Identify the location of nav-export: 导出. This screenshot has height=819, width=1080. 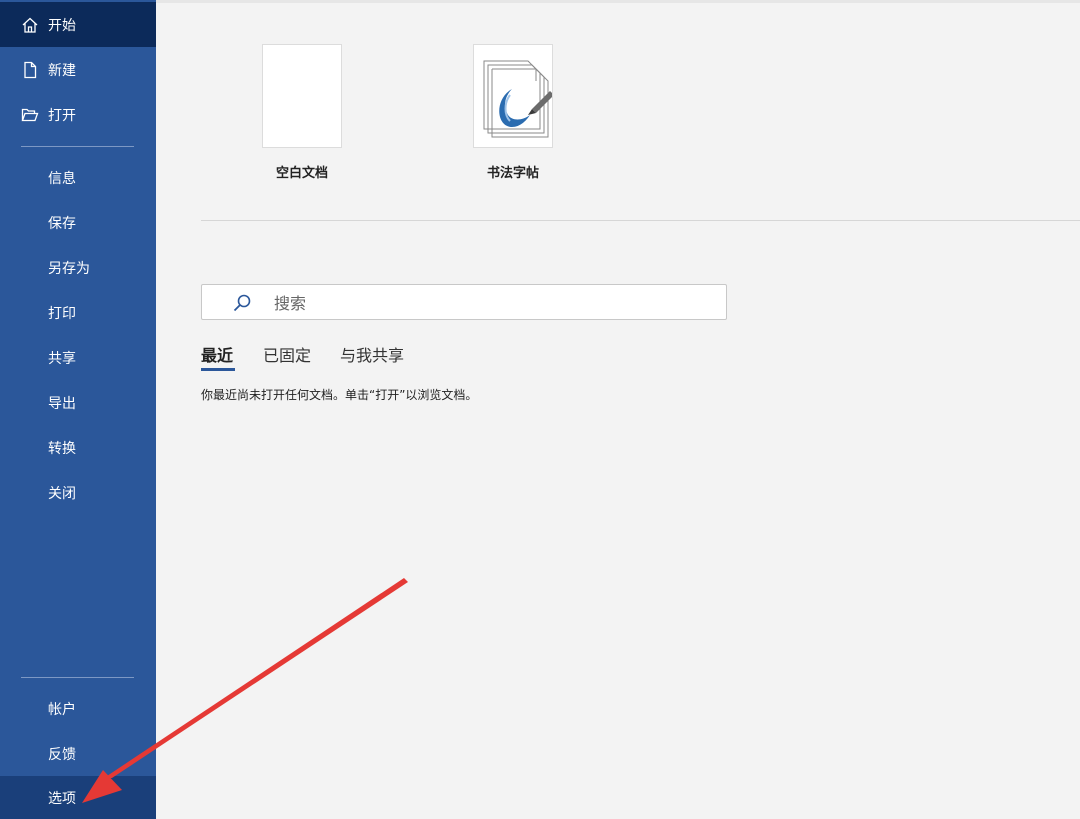
(78, 402).